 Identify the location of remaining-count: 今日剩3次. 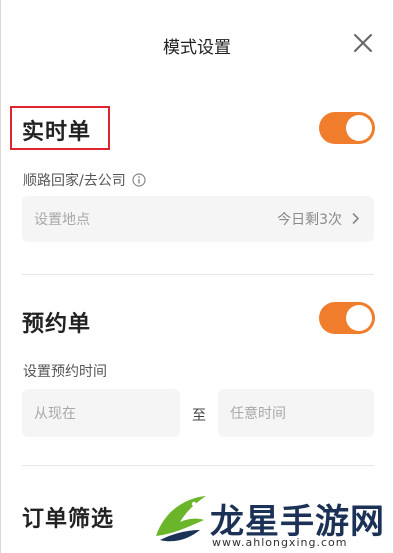
(309, 220).